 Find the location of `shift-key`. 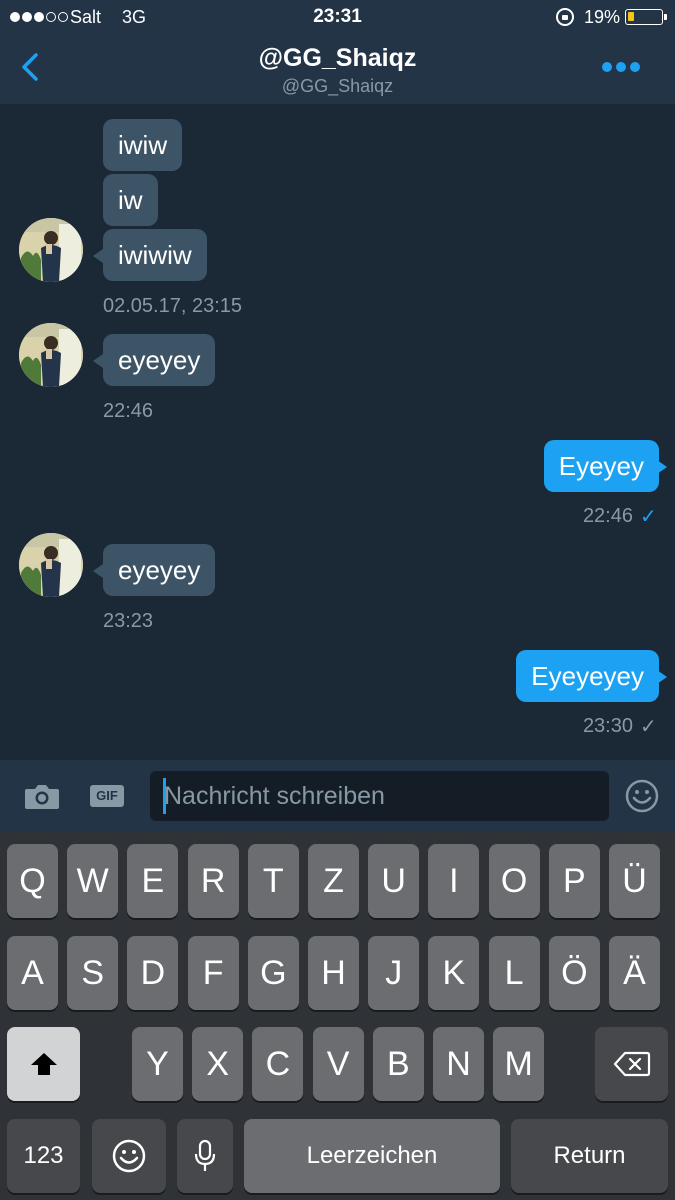

shift-key is located at coordinates (43, 1064).